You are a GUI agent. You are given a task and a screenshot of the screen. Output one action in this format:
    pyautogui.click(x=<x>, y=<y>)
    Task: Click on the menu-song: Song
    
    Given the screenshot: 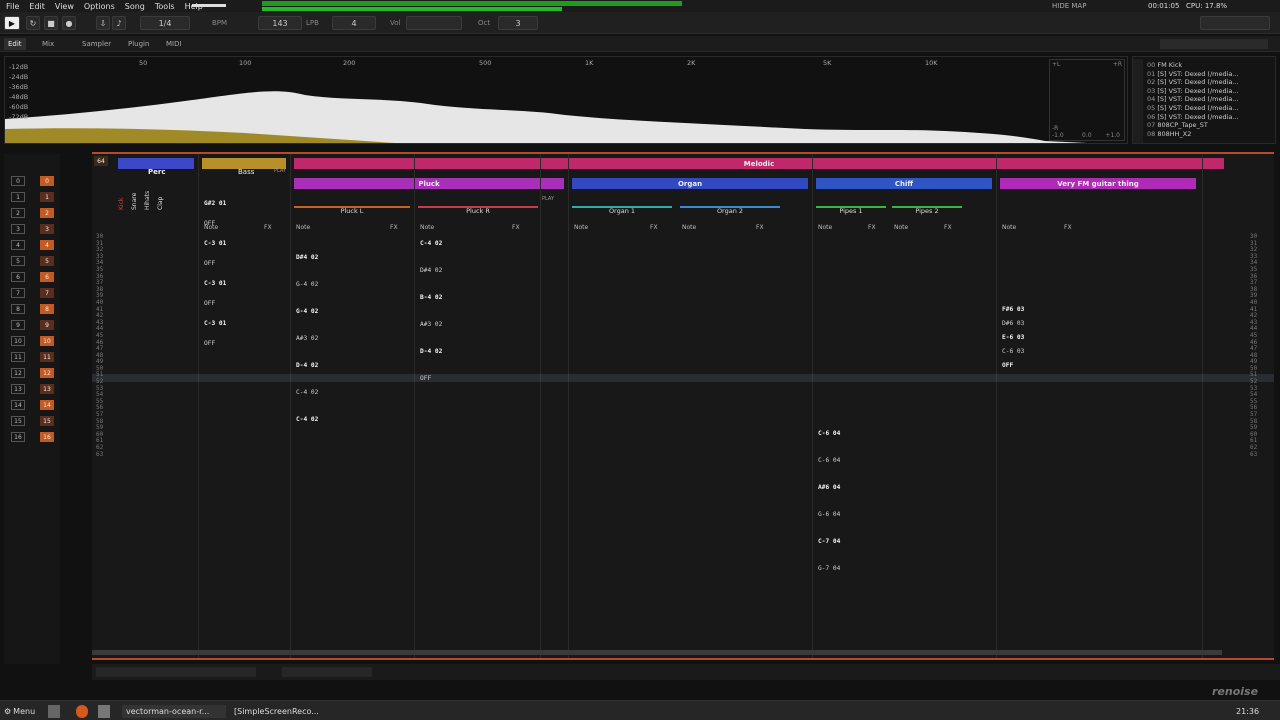 What is the action you would take?
    pyautogui.click(x=135, y=6)
    